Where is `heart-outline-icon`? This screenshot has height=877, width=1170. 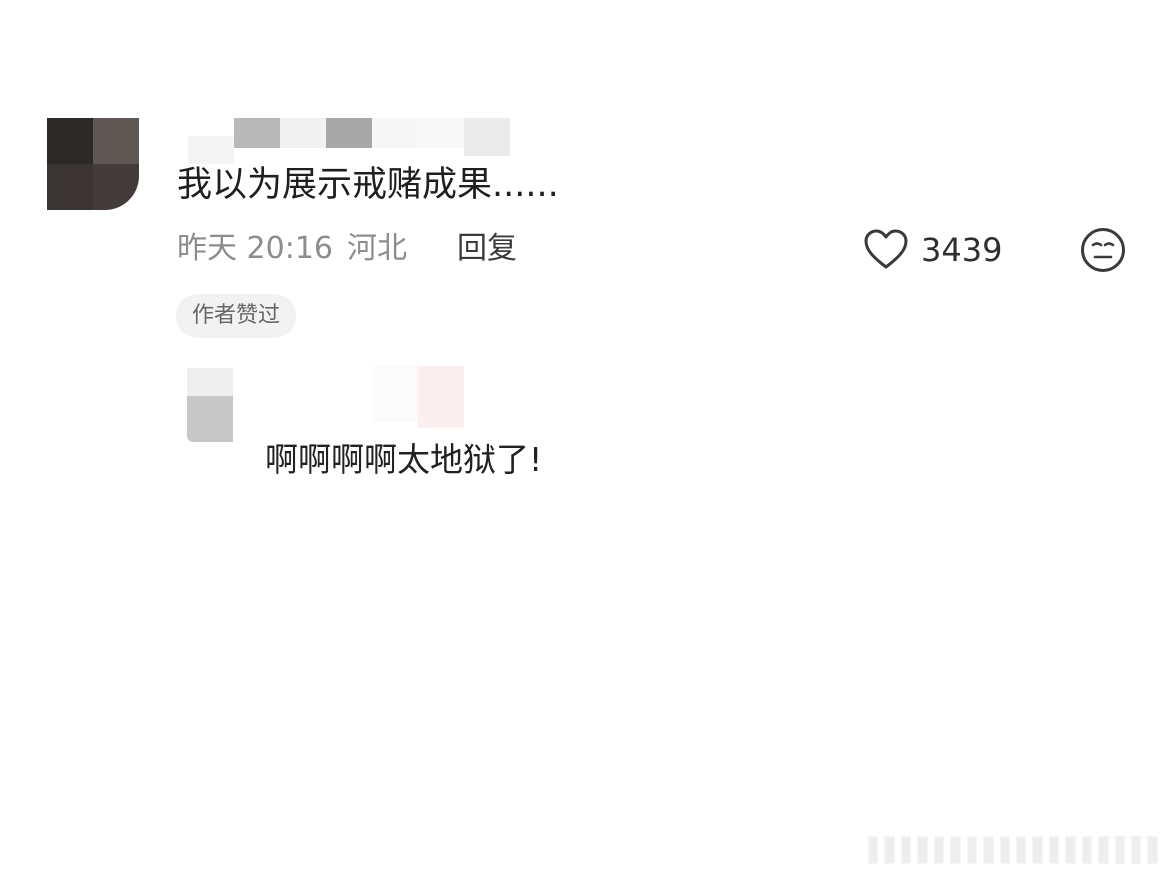
heart-outline-icon is located at coordinates (886, 249).